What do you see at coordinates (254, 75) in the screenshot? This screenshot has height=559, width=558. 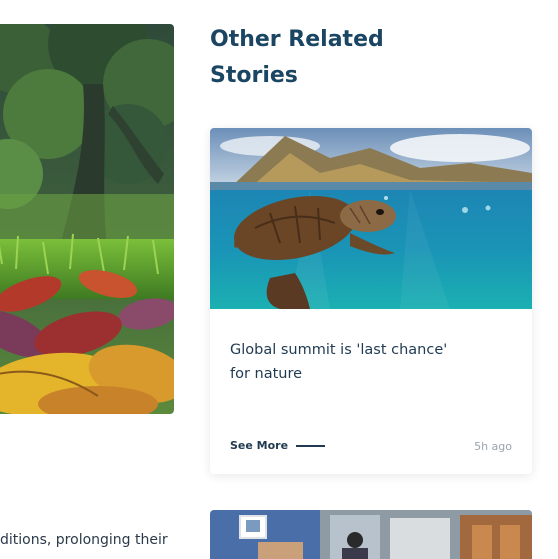 I see `section-title-line2: Stories` at bounding box center [254, 75].